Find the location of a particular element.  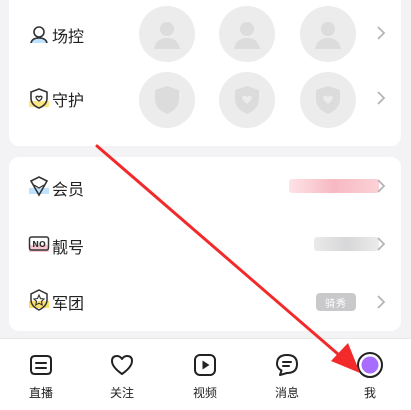

heart-icon is located at coordinates (122, 365).